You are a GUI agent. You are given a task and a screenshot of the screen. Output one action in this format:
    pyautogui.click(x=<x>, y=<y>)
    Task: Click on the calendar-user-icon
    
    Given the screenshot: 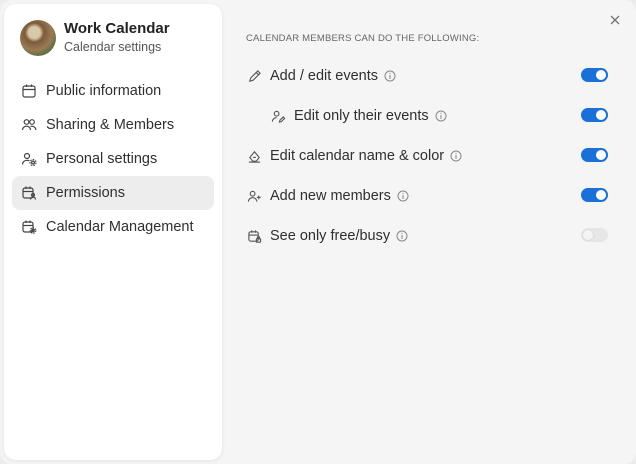 What is the action you would take?
    pyautogui.click(x=29, y=193)
    